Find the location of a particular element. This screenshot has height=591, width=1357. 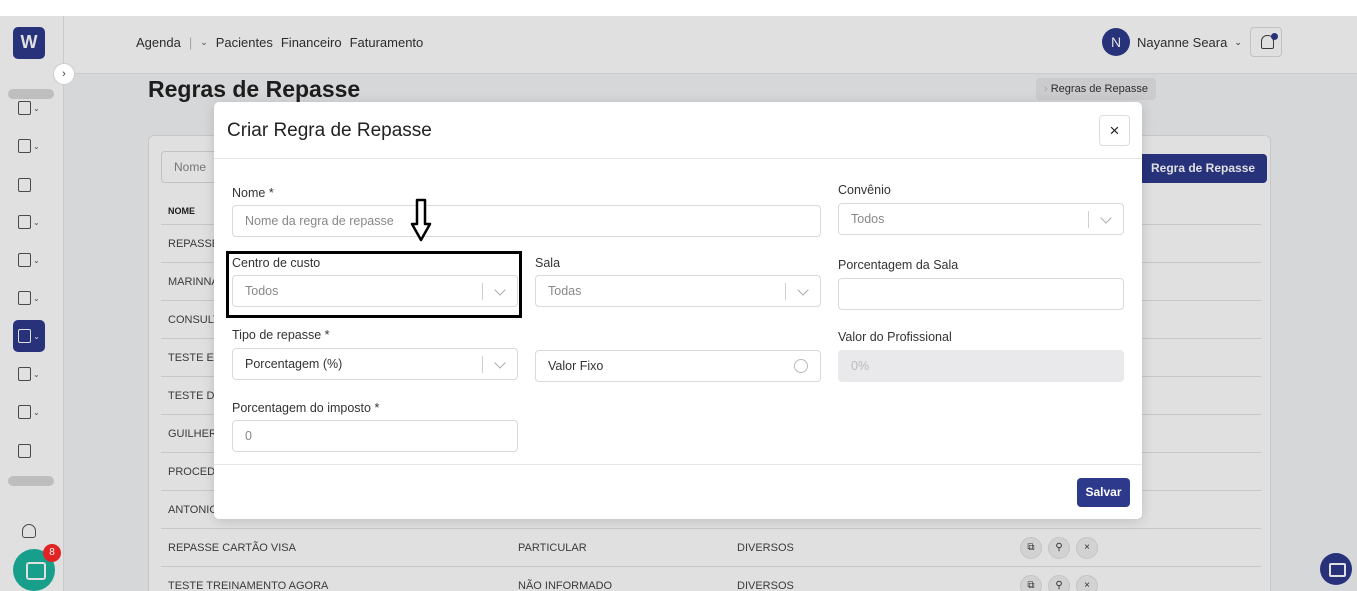

sidebar-collapse-button: › is located at coordinates (64, 74).